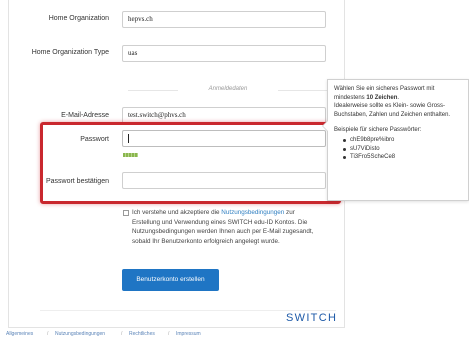  What do you see at coordinates (19, 334) in the screenshot?
I see `footer-link-general: Allgemeines` at bounding box center [19, 334].